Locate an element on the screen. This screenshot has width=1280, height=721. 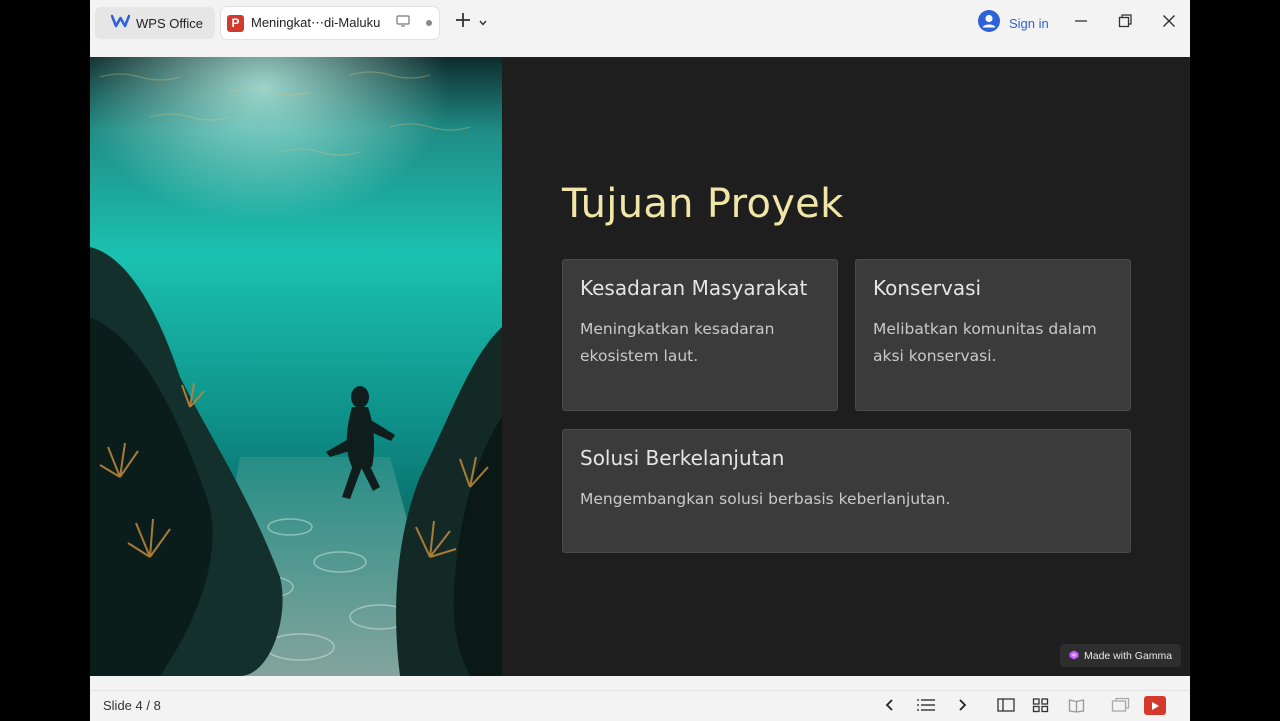
chevron-down-icon is located at coordinates (483, 23).